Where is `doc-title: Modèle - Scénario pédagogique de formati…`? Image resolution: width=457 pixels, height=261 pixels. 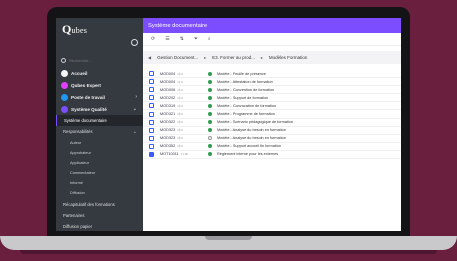 doc-title: Modèle - Scénario pédagogique de formati… is located at coordinates (255, 122).